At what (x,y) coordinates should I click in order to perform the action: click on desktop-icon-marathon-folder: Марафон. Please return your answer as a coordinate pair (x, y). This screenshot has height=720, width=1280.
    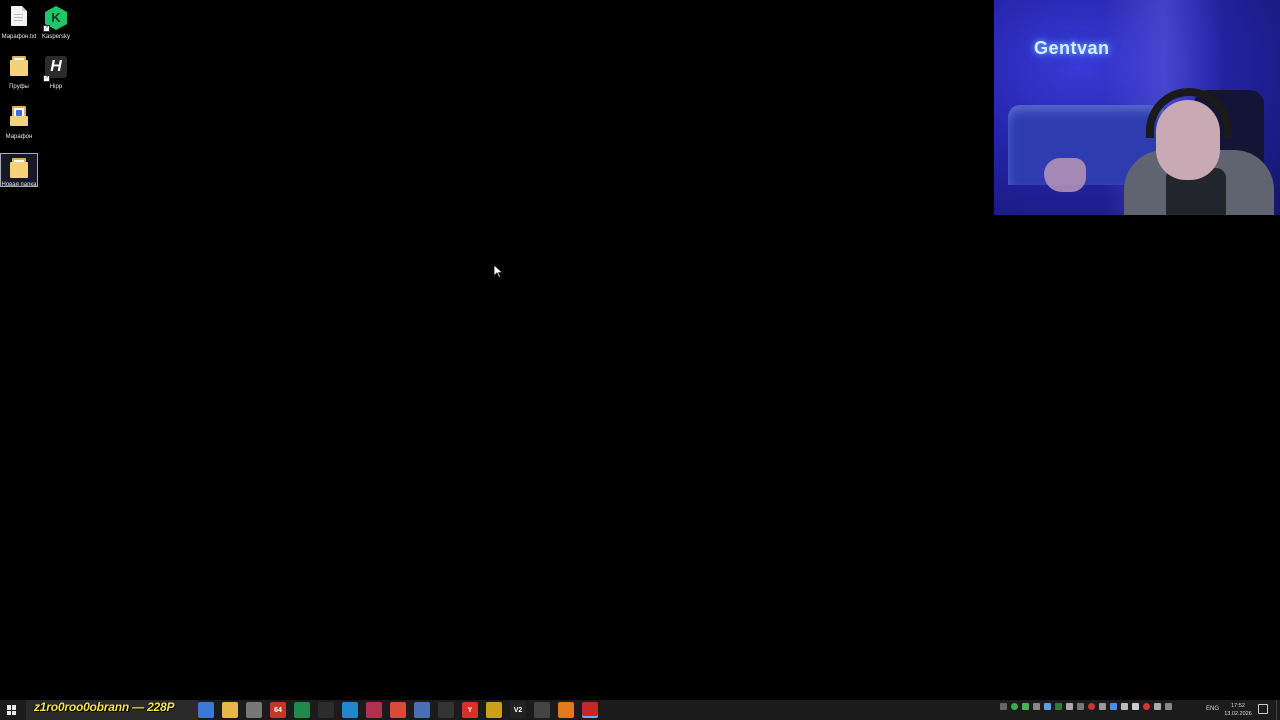
    Looking at the image, I should click on (19, 121).